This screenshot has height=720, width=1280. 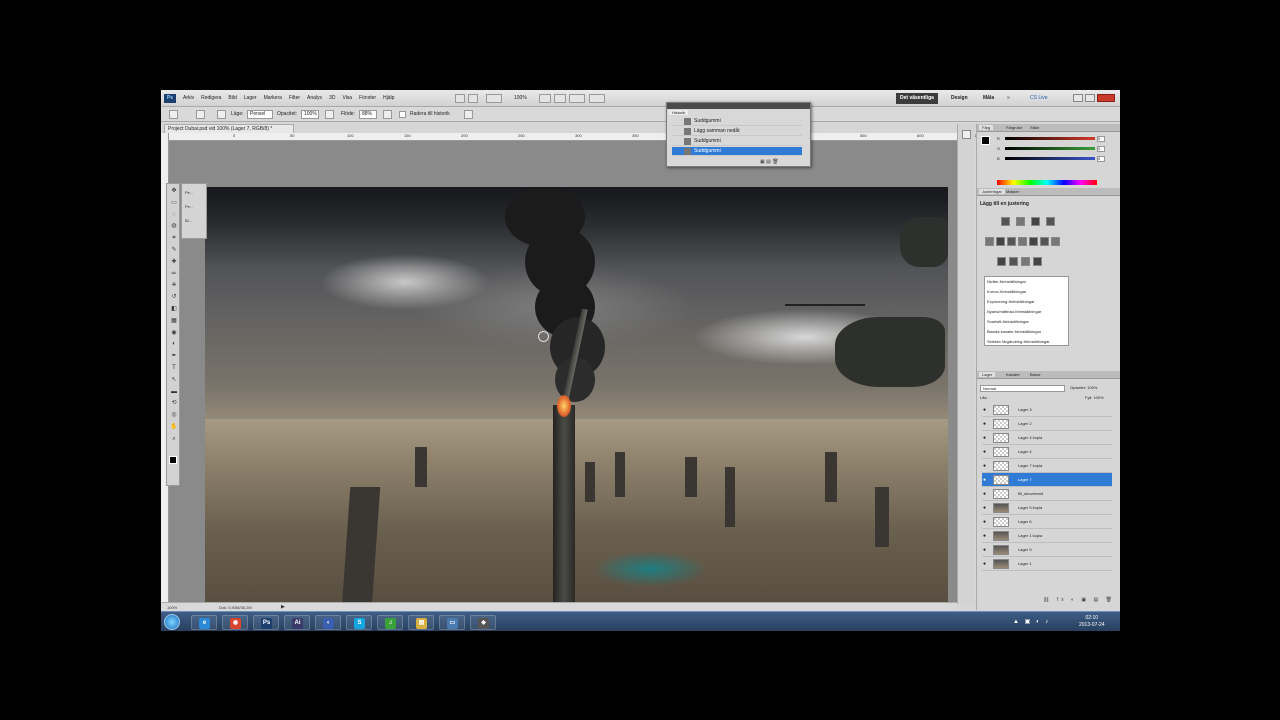 What do you see at coordinates (1025, 261) in the screenshot?
I see `gradient-map-adjustment-icon` at bounding box center [1025, 261].